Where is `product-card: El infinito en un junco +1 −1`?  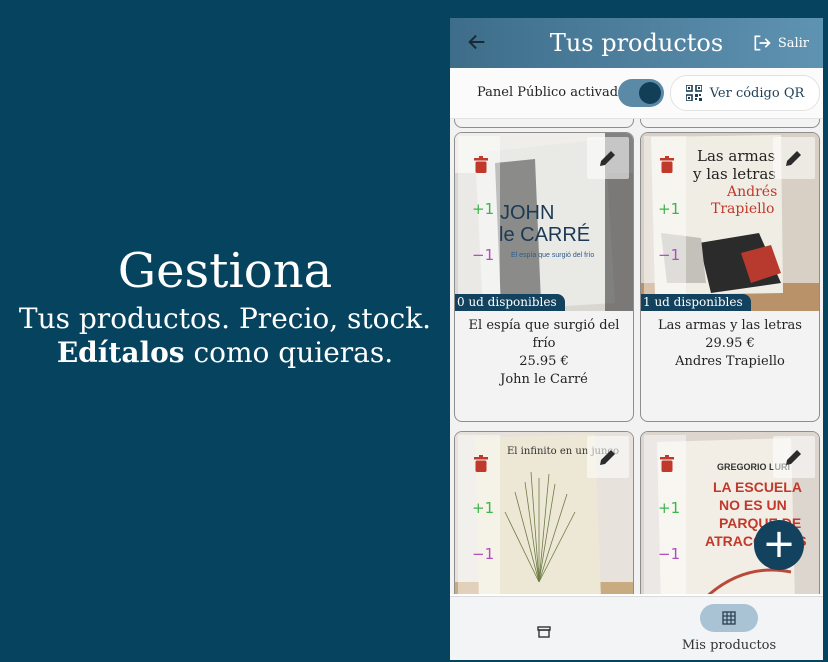 product-card: El infinito en un junco +1 −1 is located at coordinates (544, 512).